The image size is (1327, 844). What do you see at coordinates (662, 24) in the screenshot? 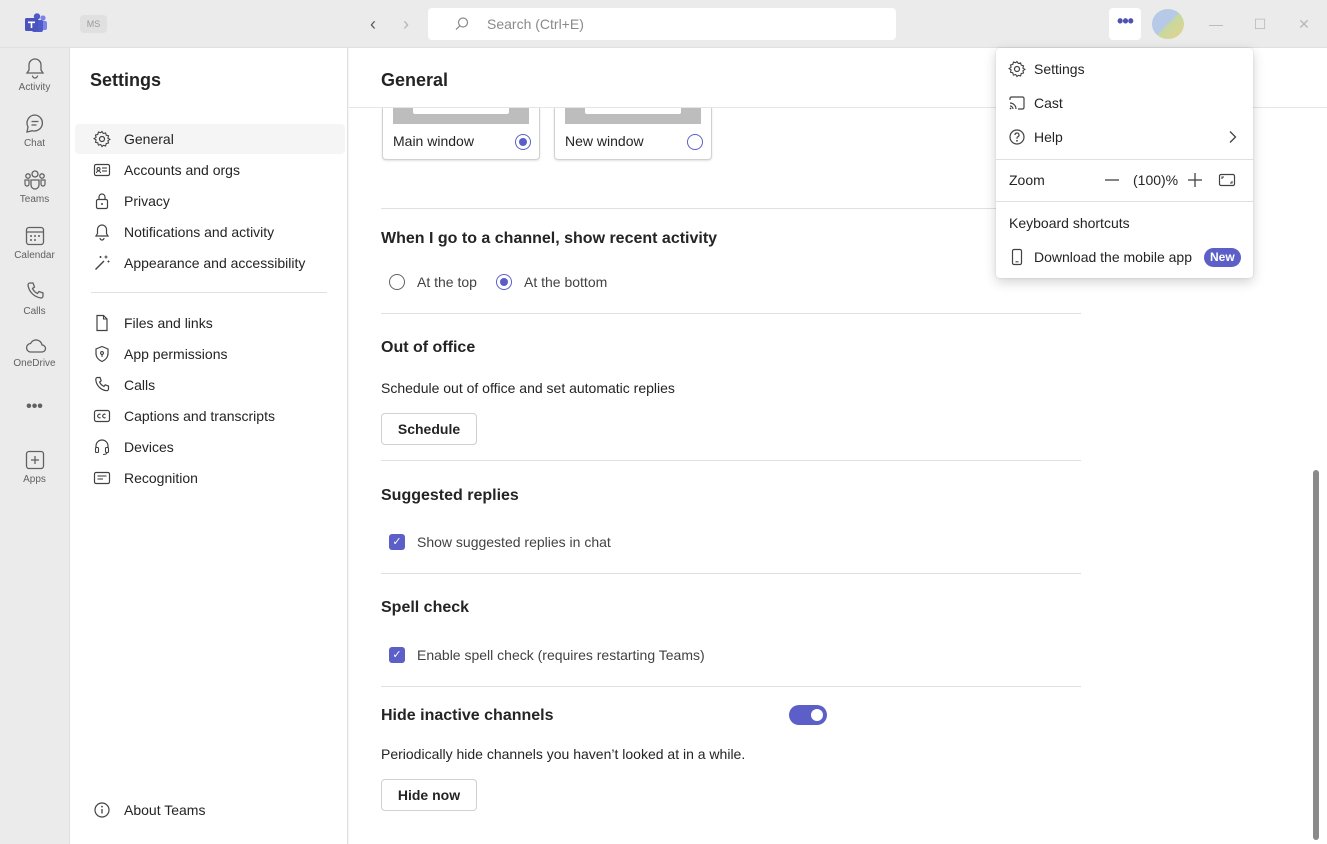
I see `search-input: Search (Ctrl+E)` at bounding box center [662, 24].